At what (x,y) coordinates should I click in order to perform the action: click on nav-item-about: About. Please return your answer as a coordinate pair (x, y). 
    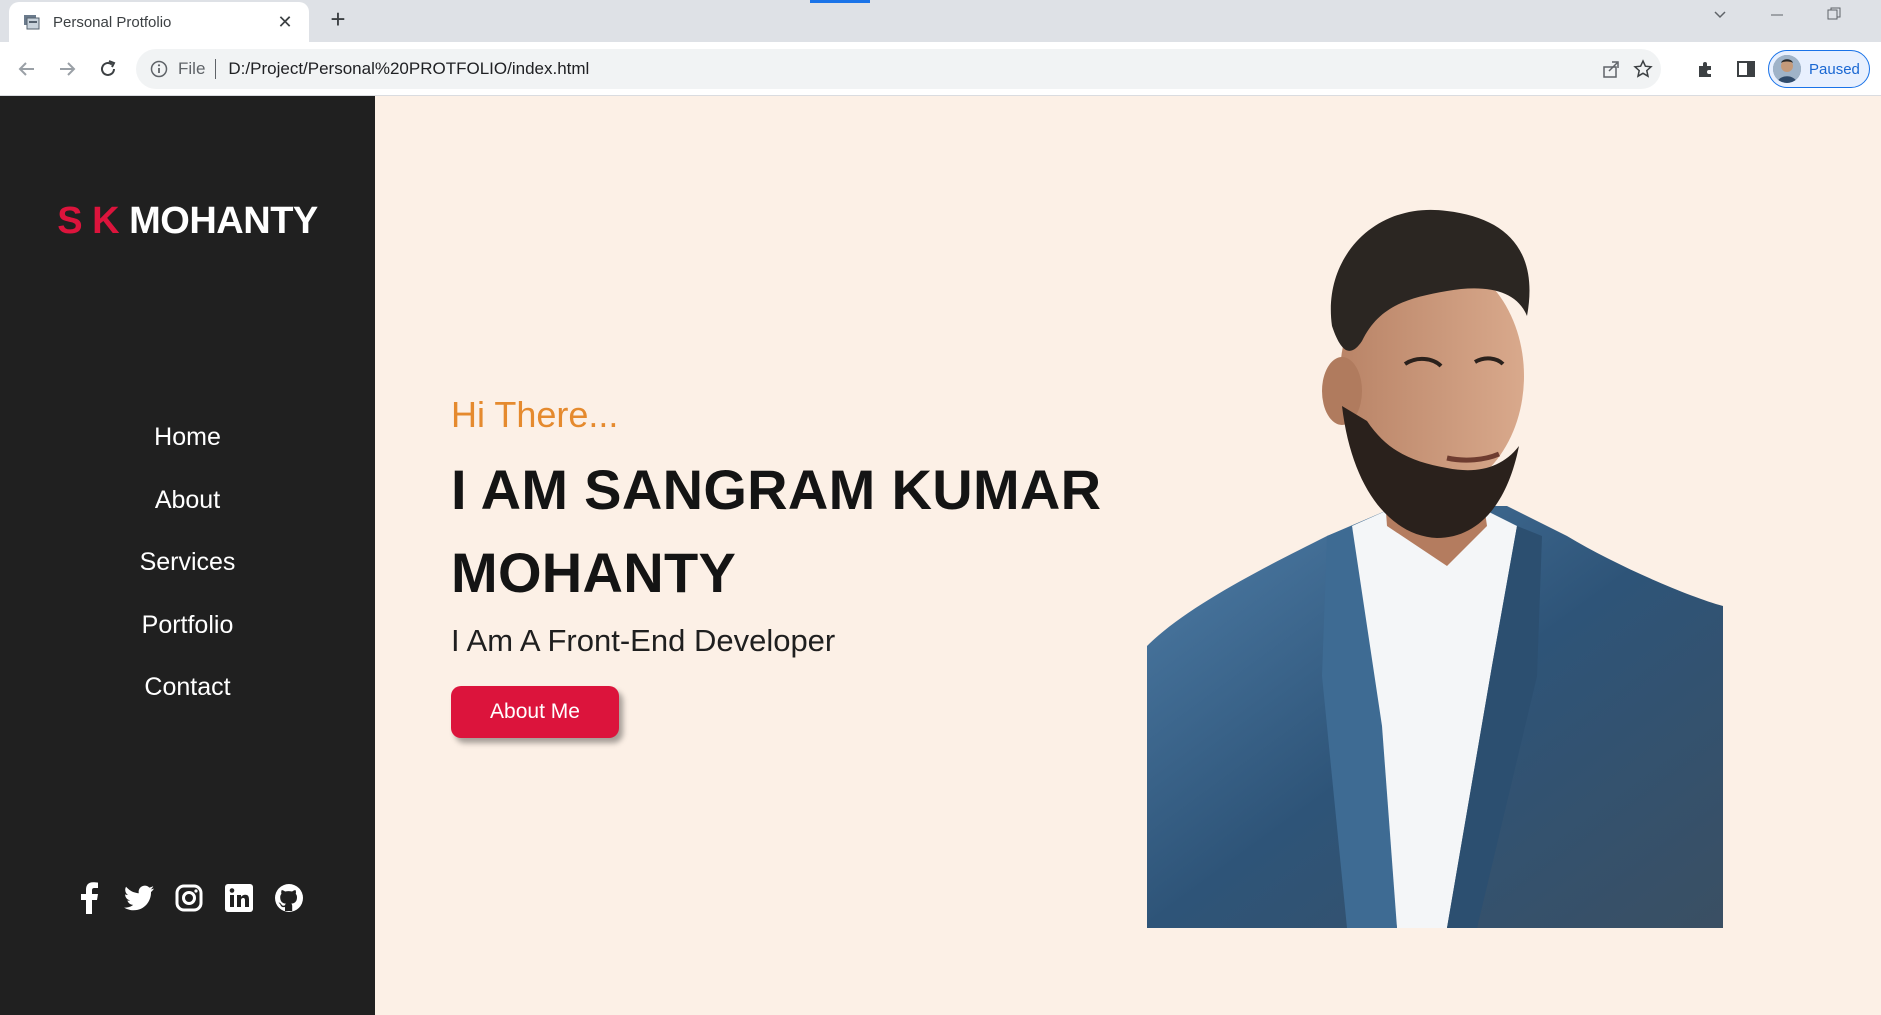
    Looking at the image, I should click on (187, 515).